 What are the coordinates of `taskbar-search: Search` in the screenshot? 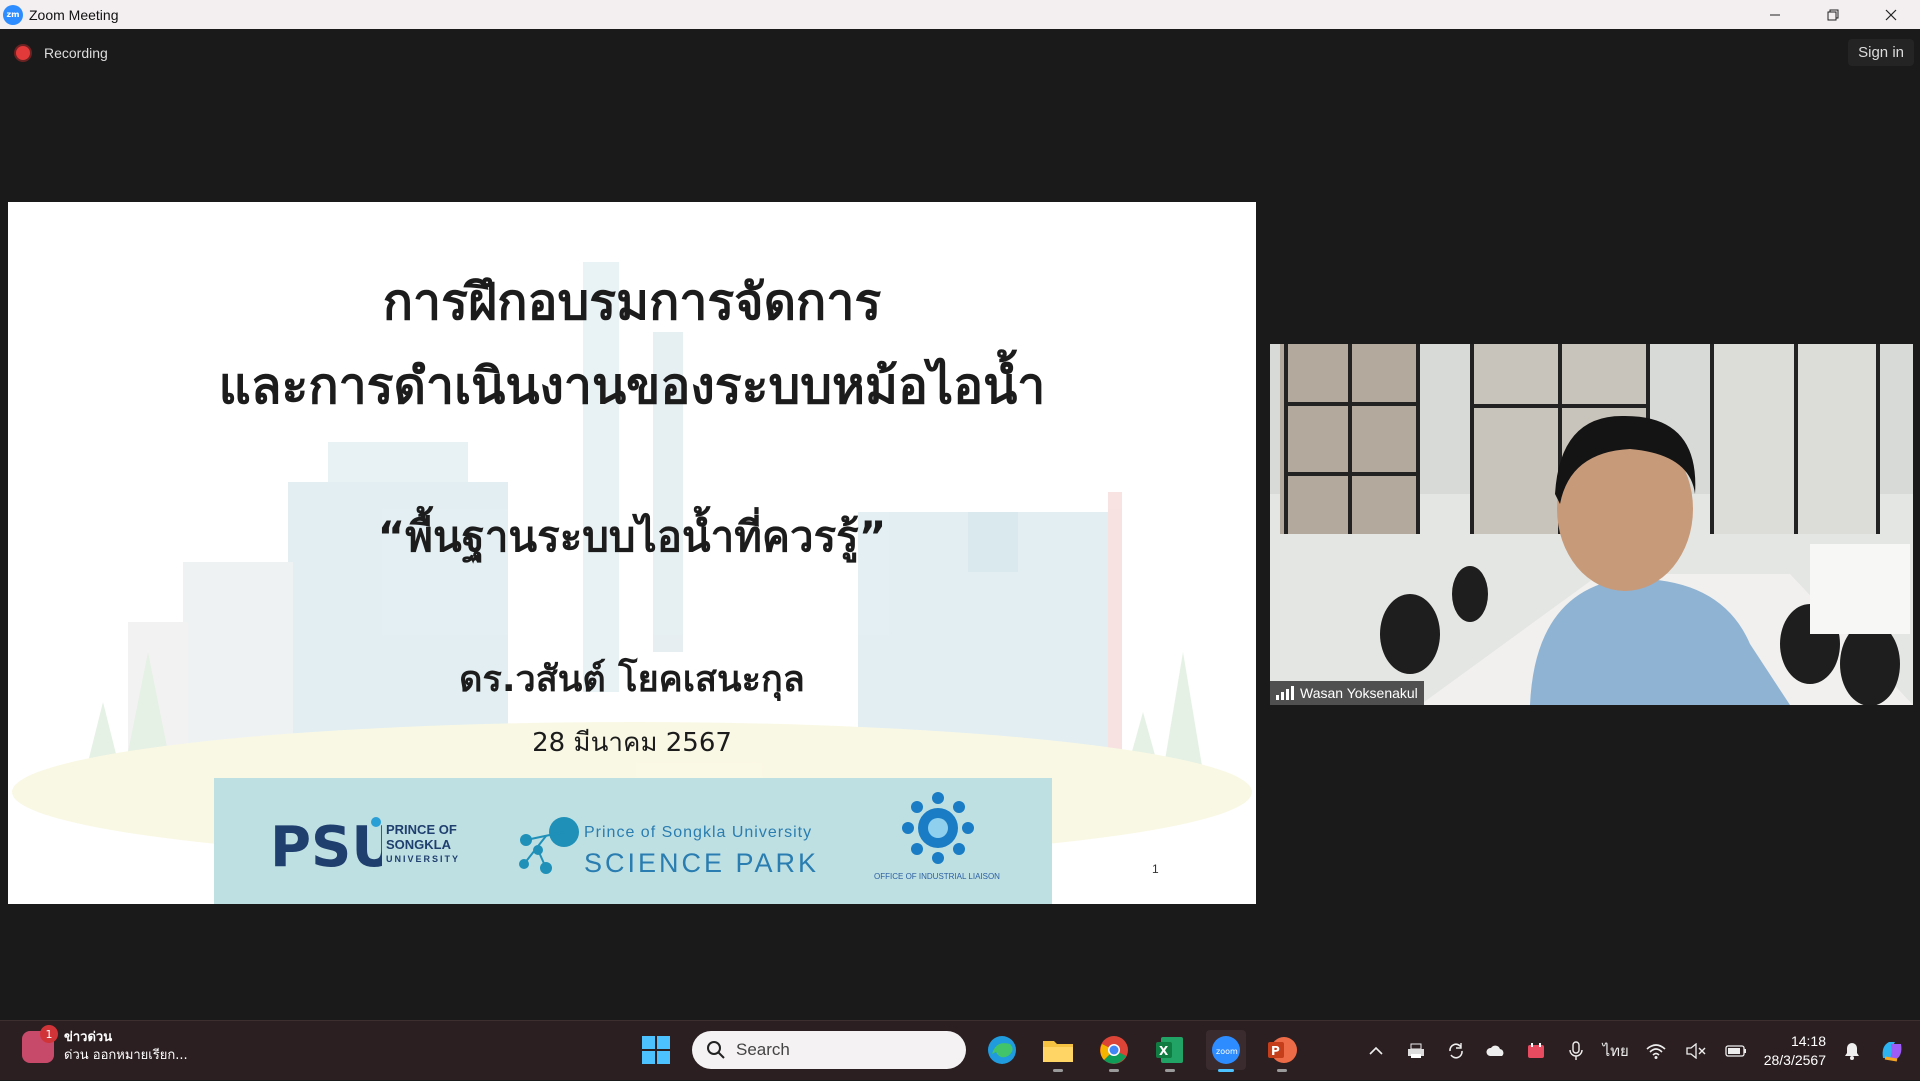 It's located at (829, 1050).